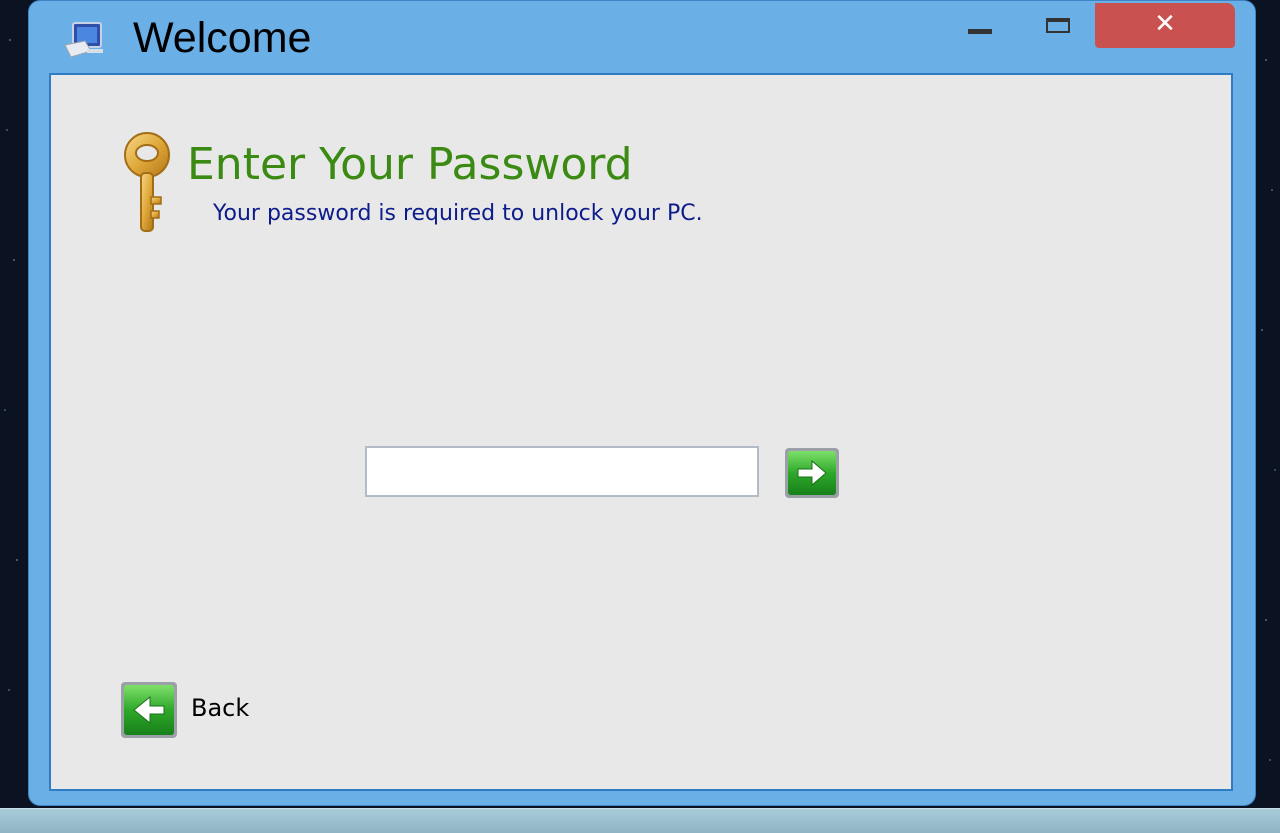 This screenshot has width=1280, height=833. I want to click on minimize-icon, so click(980, 31).